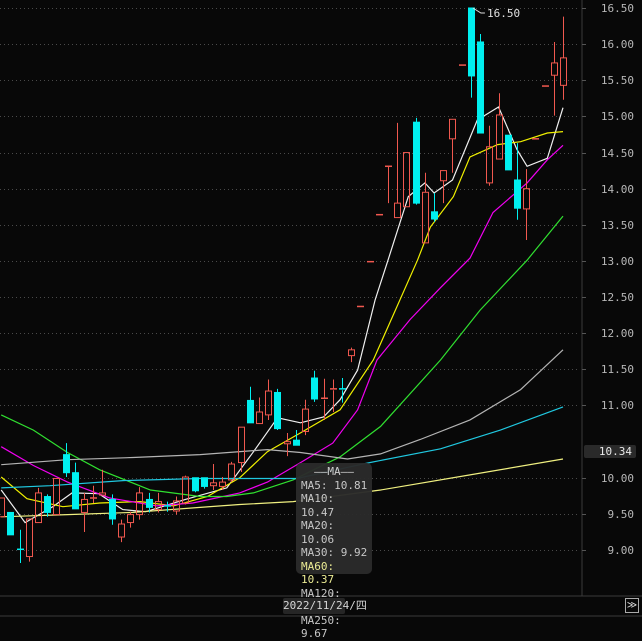 The height and width of the screenshot is (641, 642). Describe the element at coordinates (321, 627) in the screenshot. I see `tooltip-ma250: MA250: 9.67` at that location.